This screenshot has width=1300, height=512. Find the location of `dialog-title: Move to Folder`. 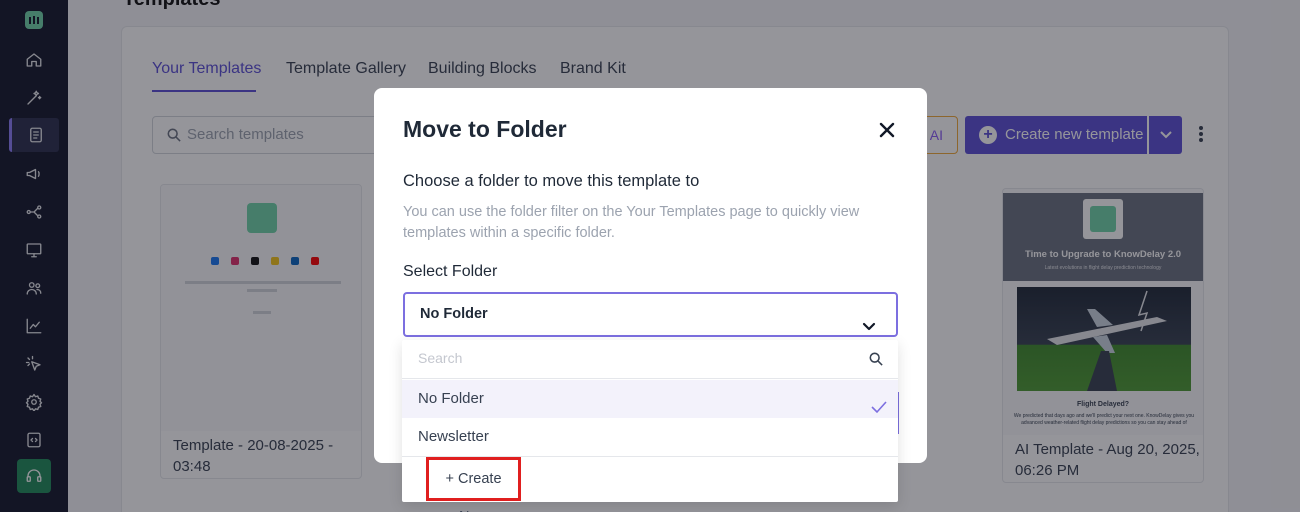

dialog-title: Move to Folder is located at coordinates (485, 129).